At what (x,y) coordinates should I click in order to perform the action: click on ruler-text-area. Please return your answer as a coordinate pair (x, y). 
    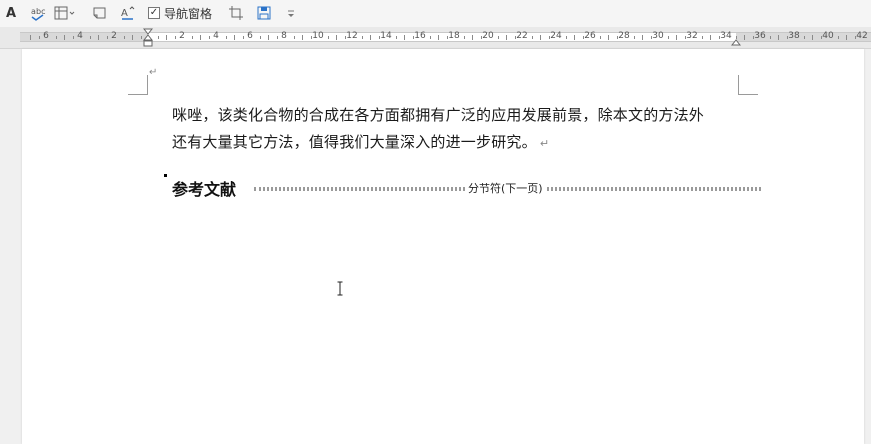
    Looking at the image, I should click on (442, 37).